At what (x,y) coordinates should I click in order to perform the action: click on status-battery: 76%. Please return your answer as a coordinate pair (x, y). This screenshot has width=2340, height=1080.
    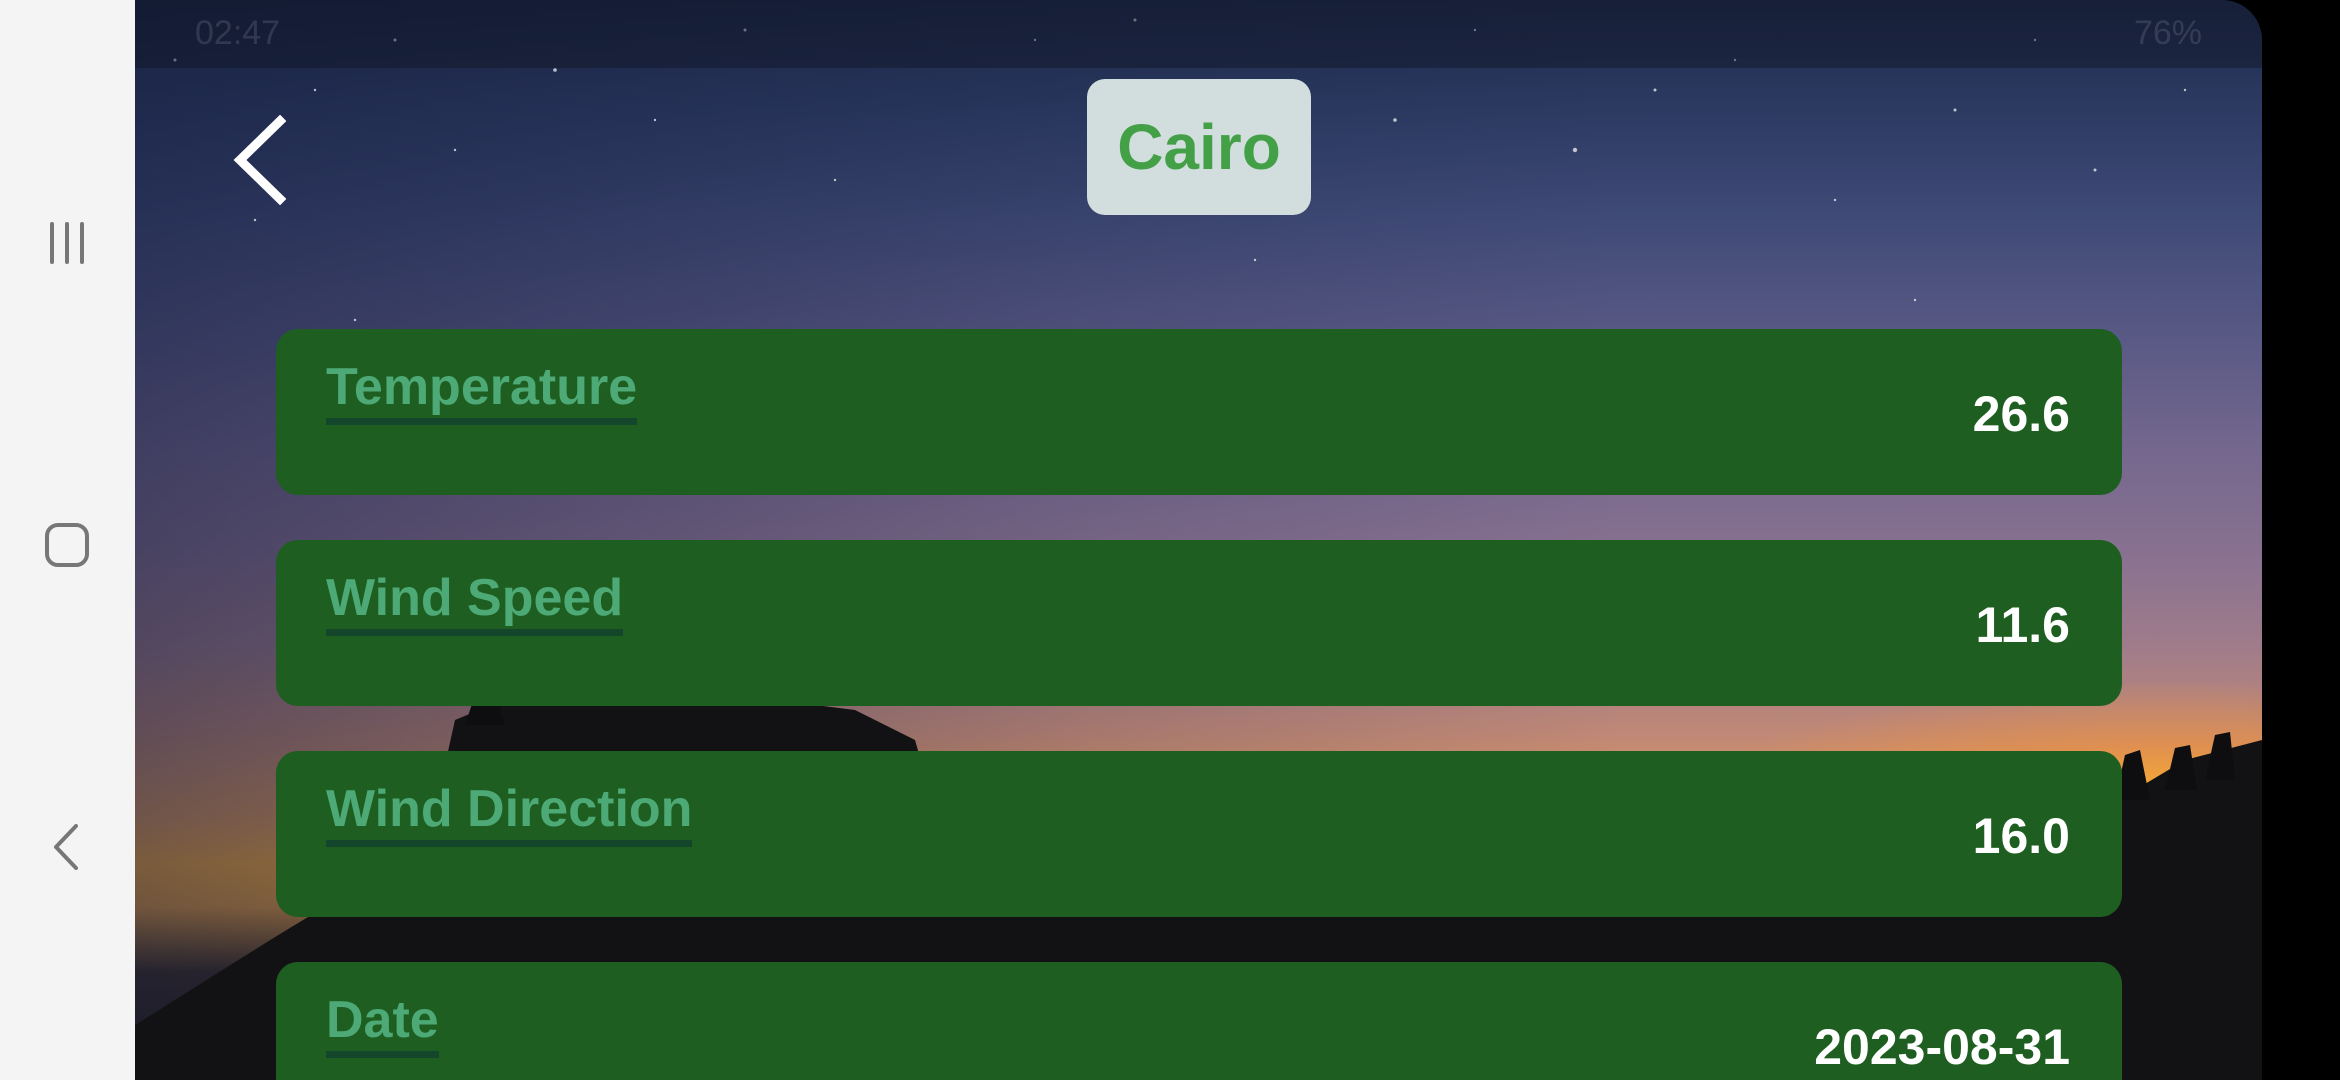
    Looking at the image, I should click on (2167, 33).